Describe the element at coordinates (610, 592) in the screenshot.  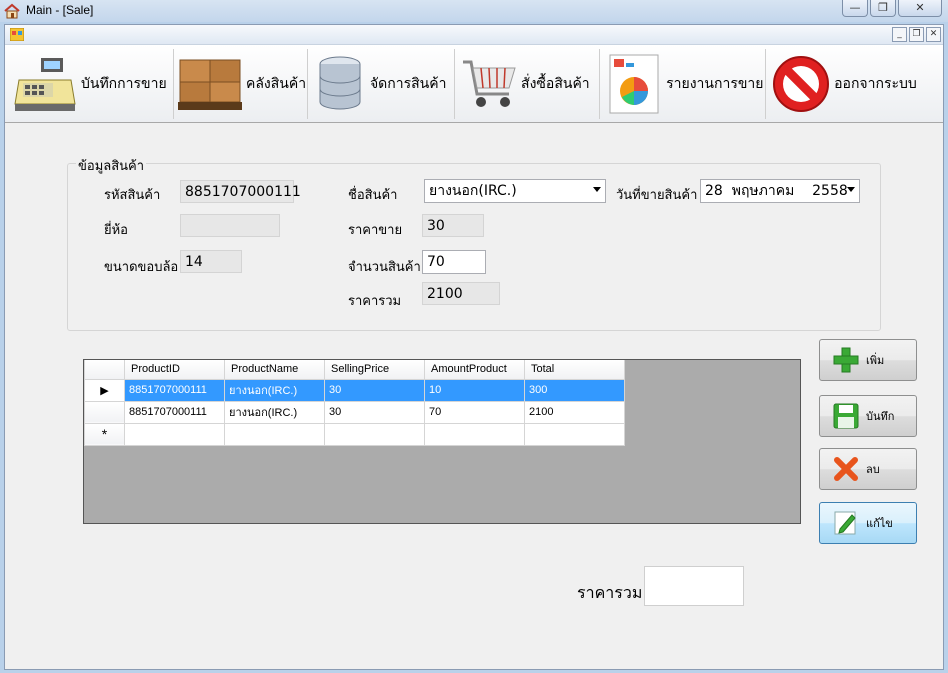
I see `grand-total-label: ราคารวม` at that location.